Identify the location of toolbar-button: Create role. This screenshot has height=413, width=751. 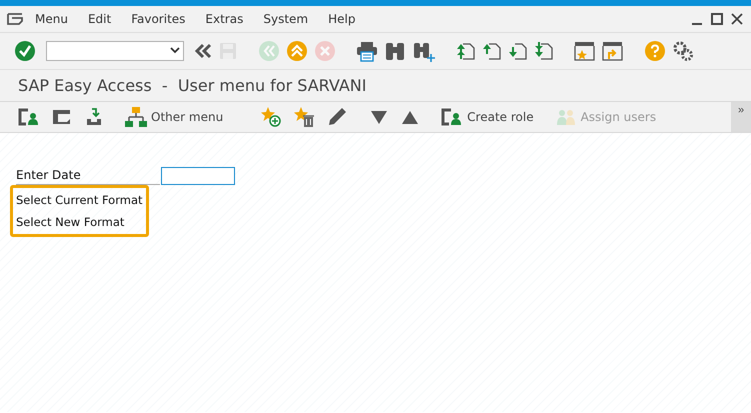
(487, 117).